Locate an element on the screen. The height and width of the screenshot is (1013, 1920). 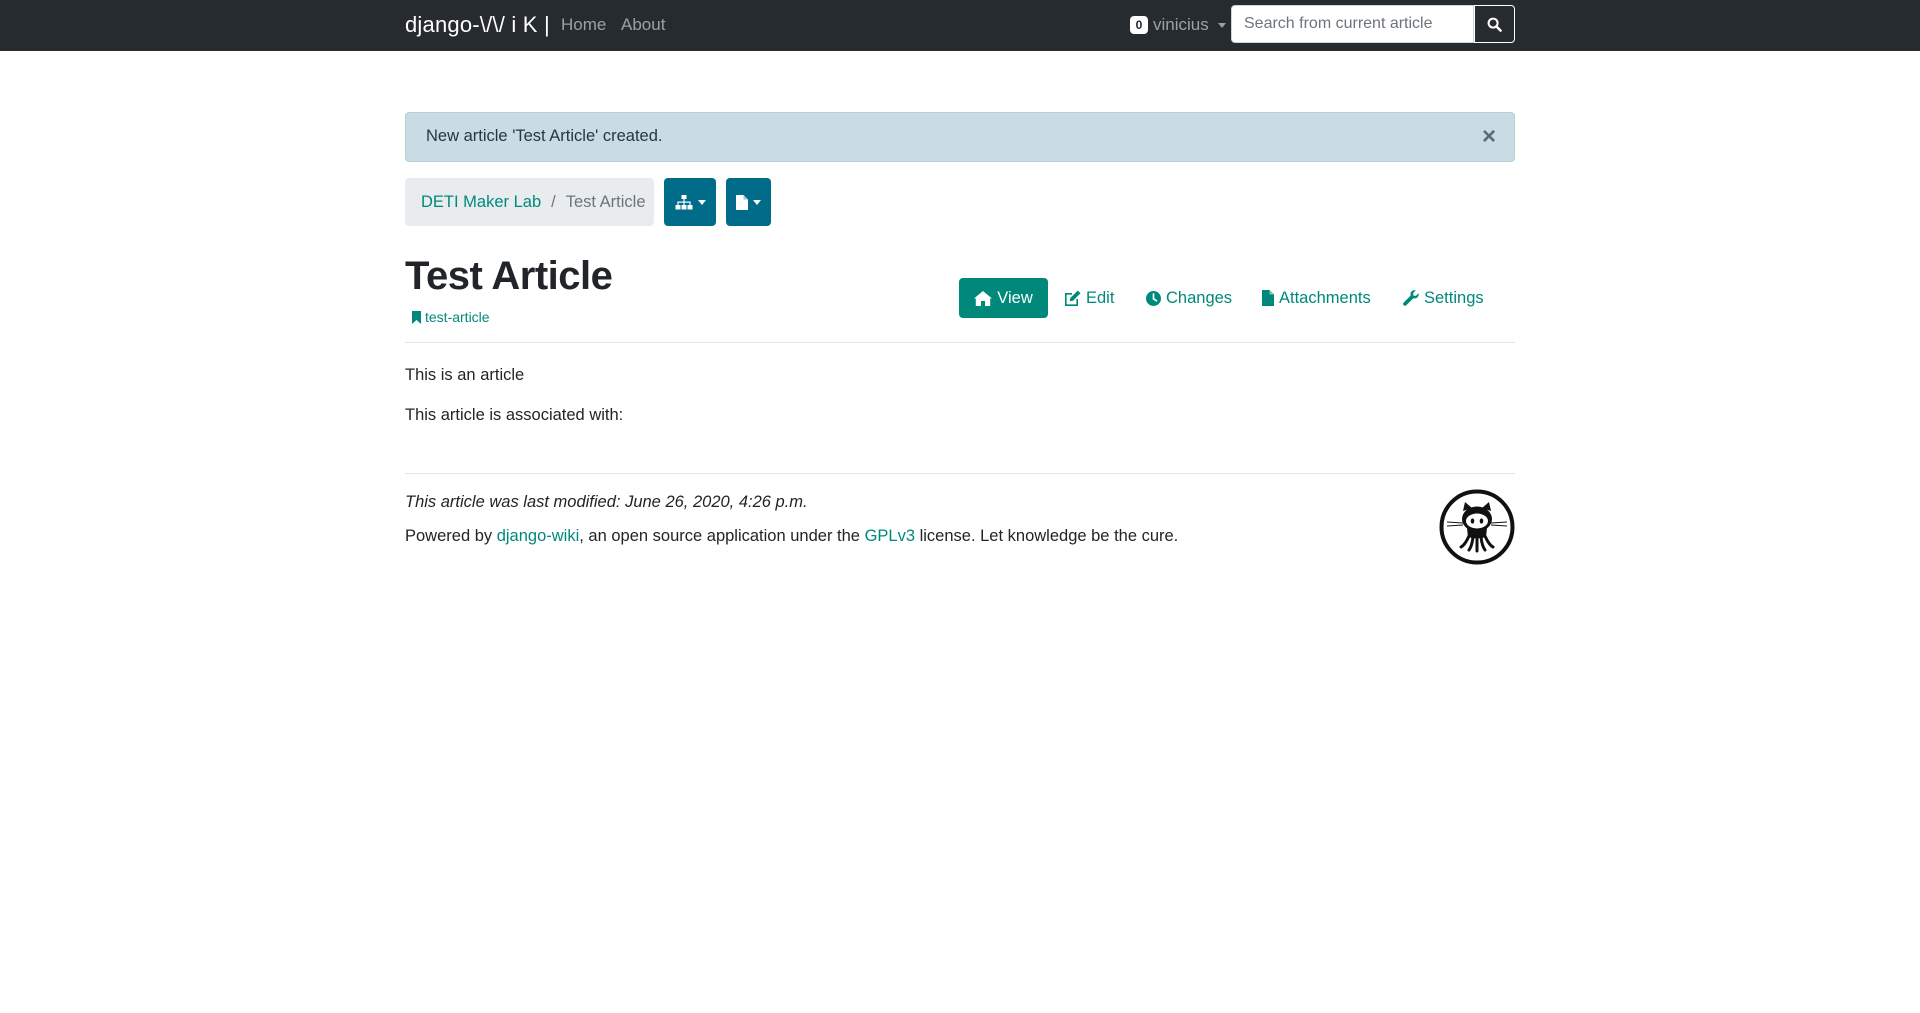
new-page-dropdown-button is located at coordinates (748, 202).